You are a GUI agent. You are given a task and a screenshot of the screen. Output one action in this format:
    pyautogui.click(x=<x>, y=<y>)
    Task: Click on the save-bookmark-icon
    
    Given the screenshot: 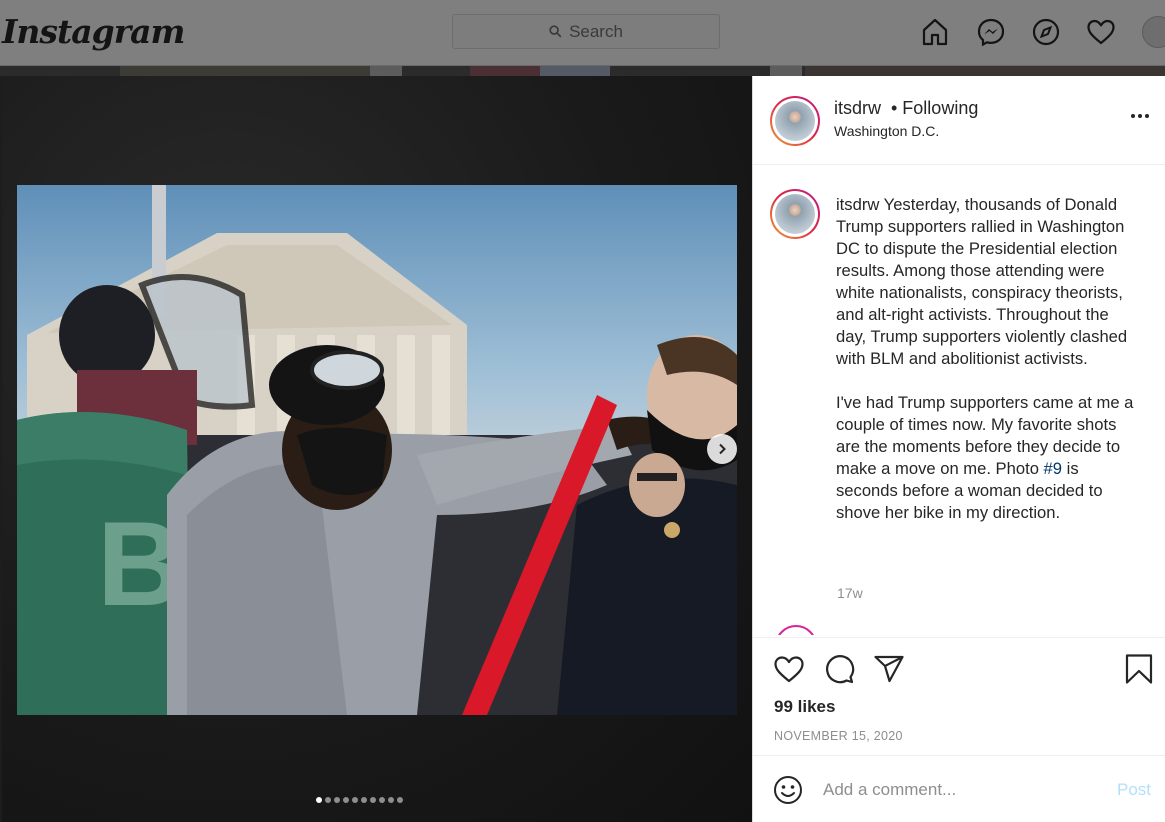 What is the action you would take?
    pyautogui.click(x=1139, y=669)
    